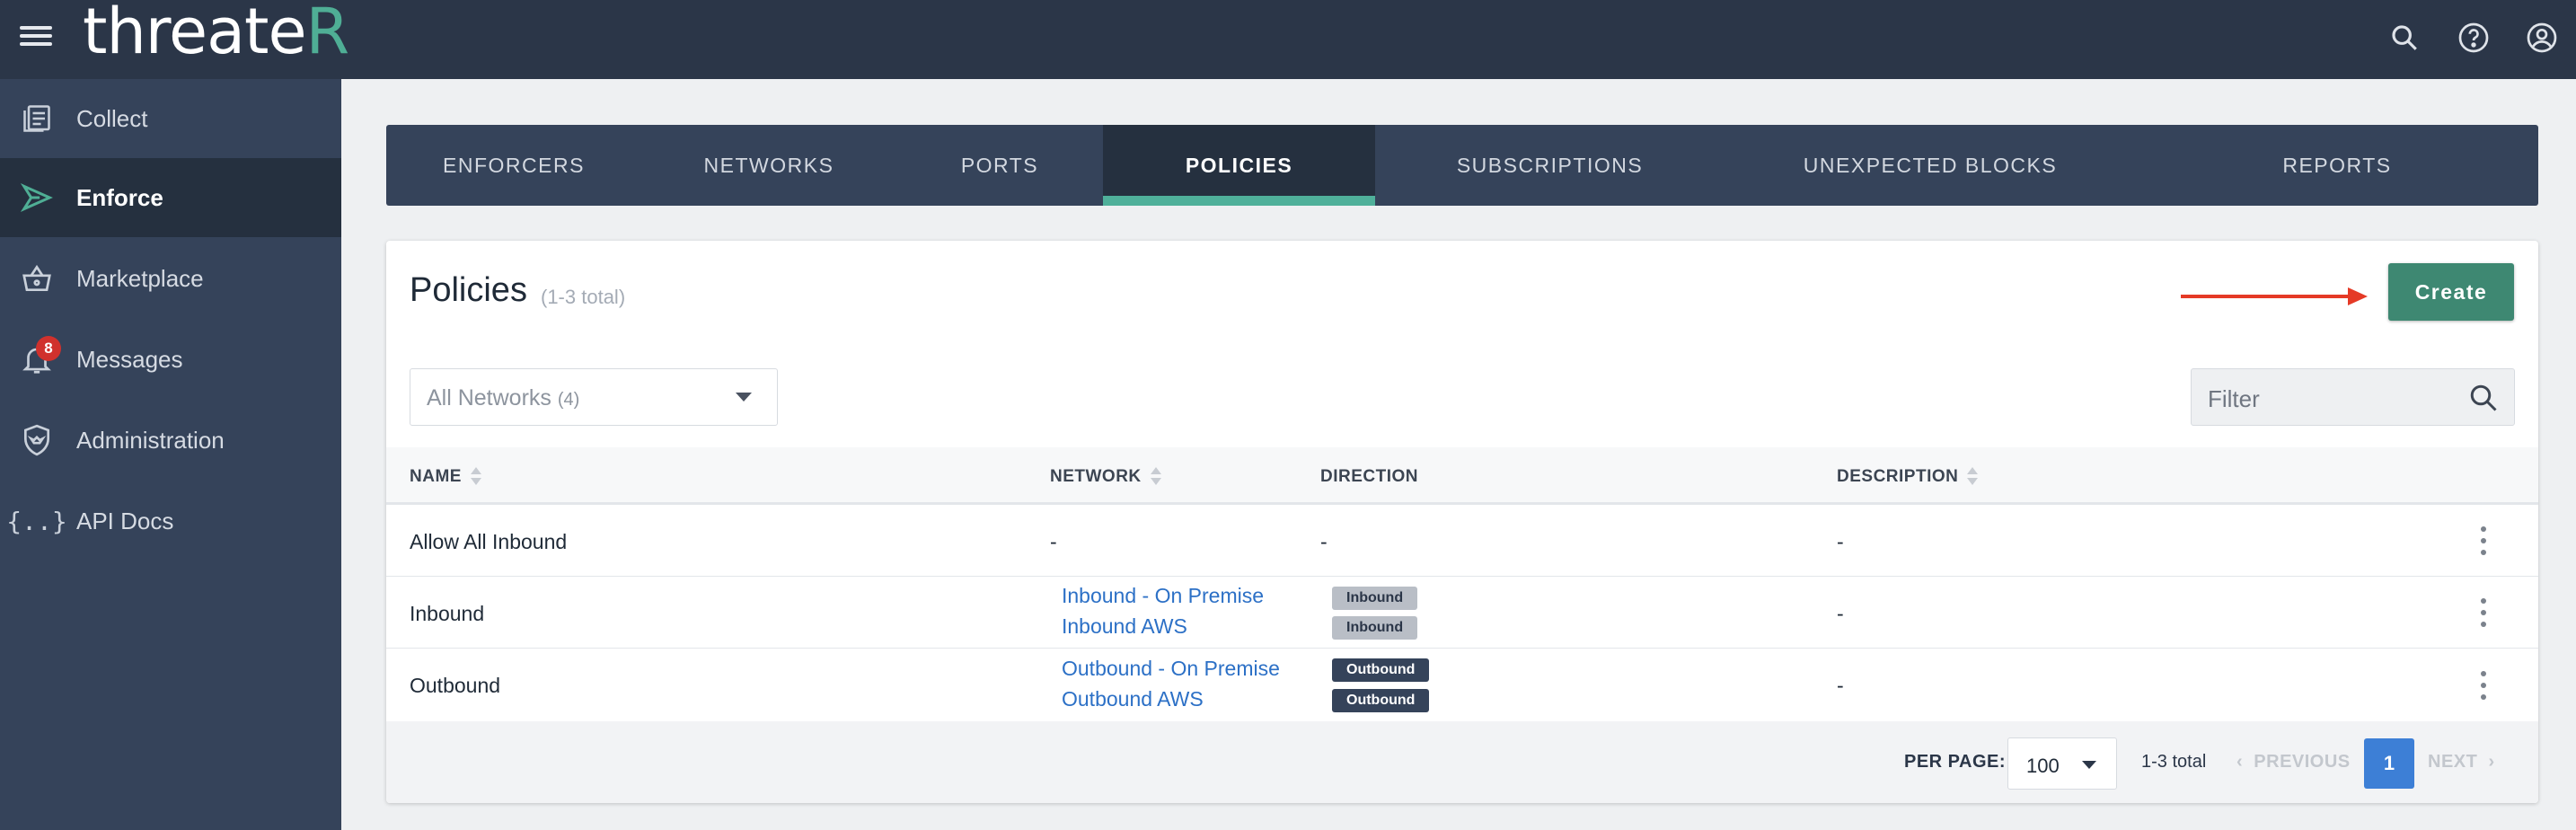 Image resolution: width=2576 pixels, height=830 pixels. Describe the element at coordinates (140, 278) in the screenshot. I see `sidebar-item-label: Marketplace` at that location.